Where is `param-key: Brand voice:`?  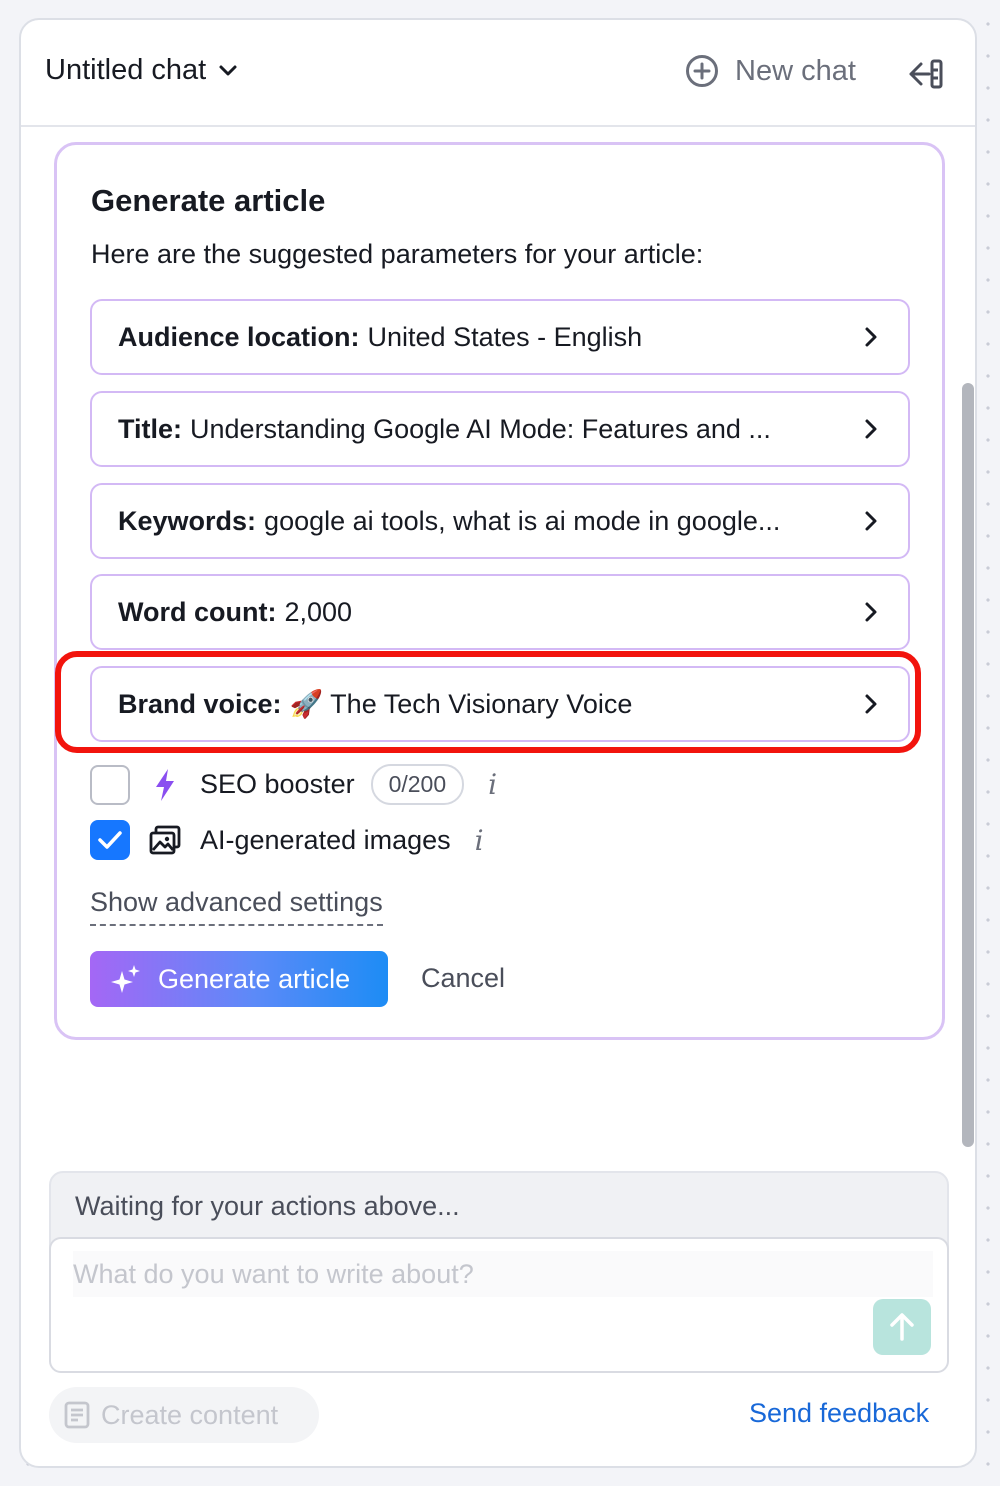 param-key: Brand voice: is located at coordinates (200, 703).